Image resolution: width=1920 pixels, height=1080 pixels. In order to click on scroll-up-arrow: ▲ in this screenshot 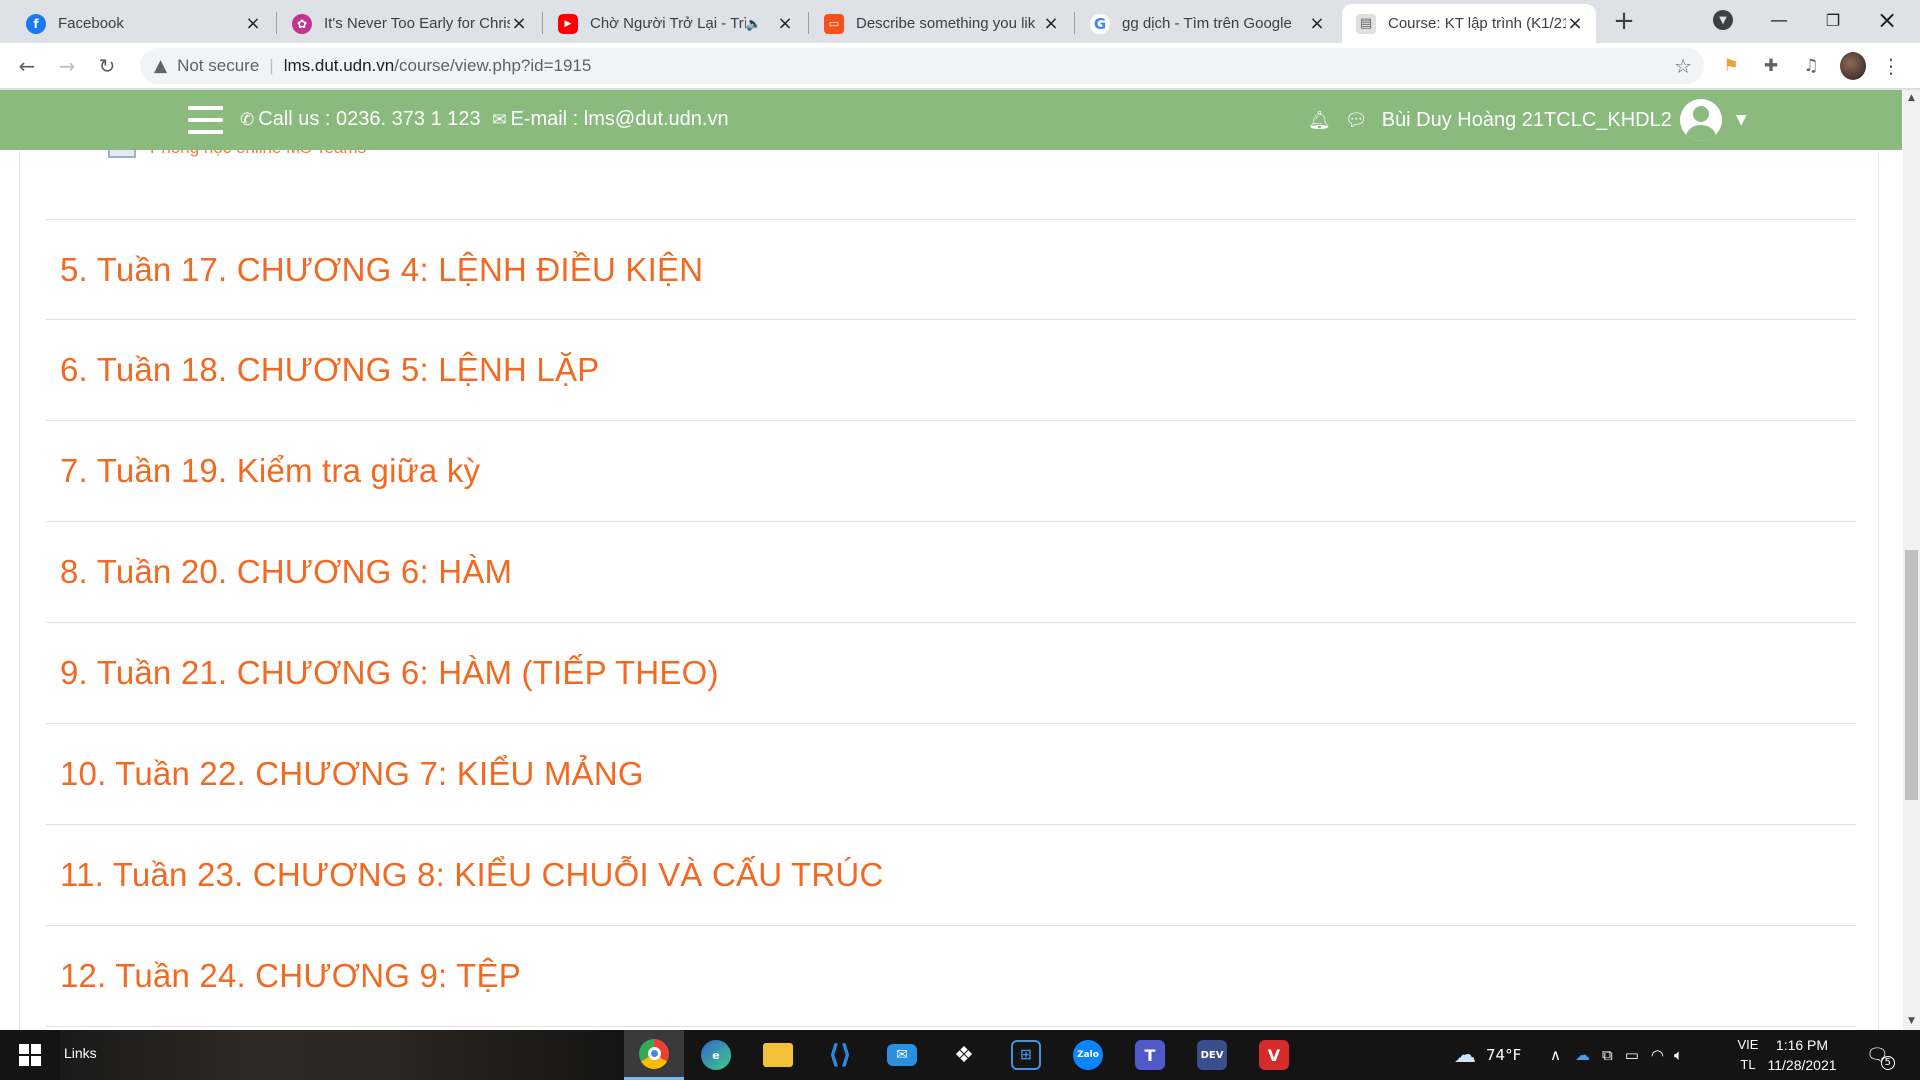, I will do `click(1911, 98)`.